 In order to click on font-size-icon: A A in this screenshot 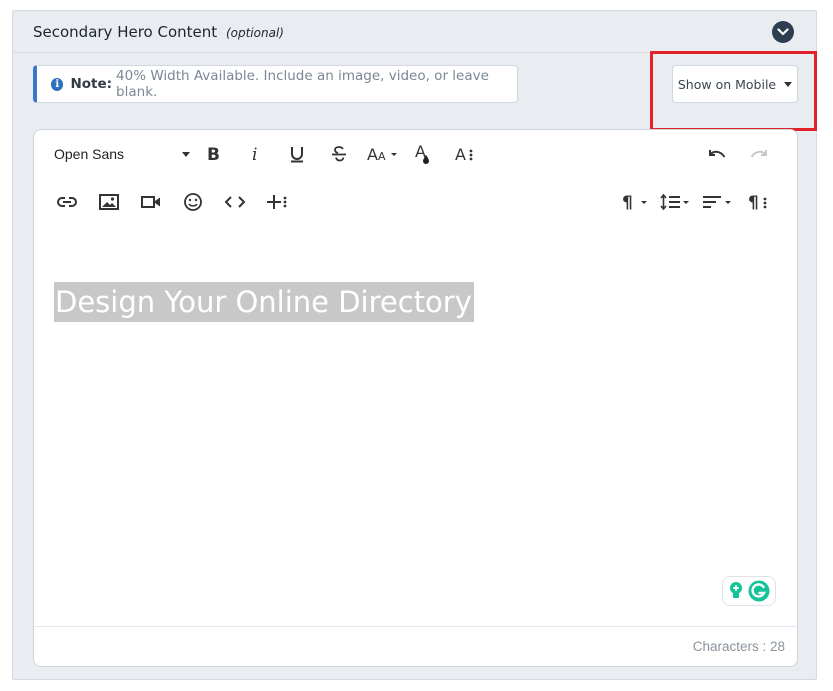, I will do `click(382, 154)`.